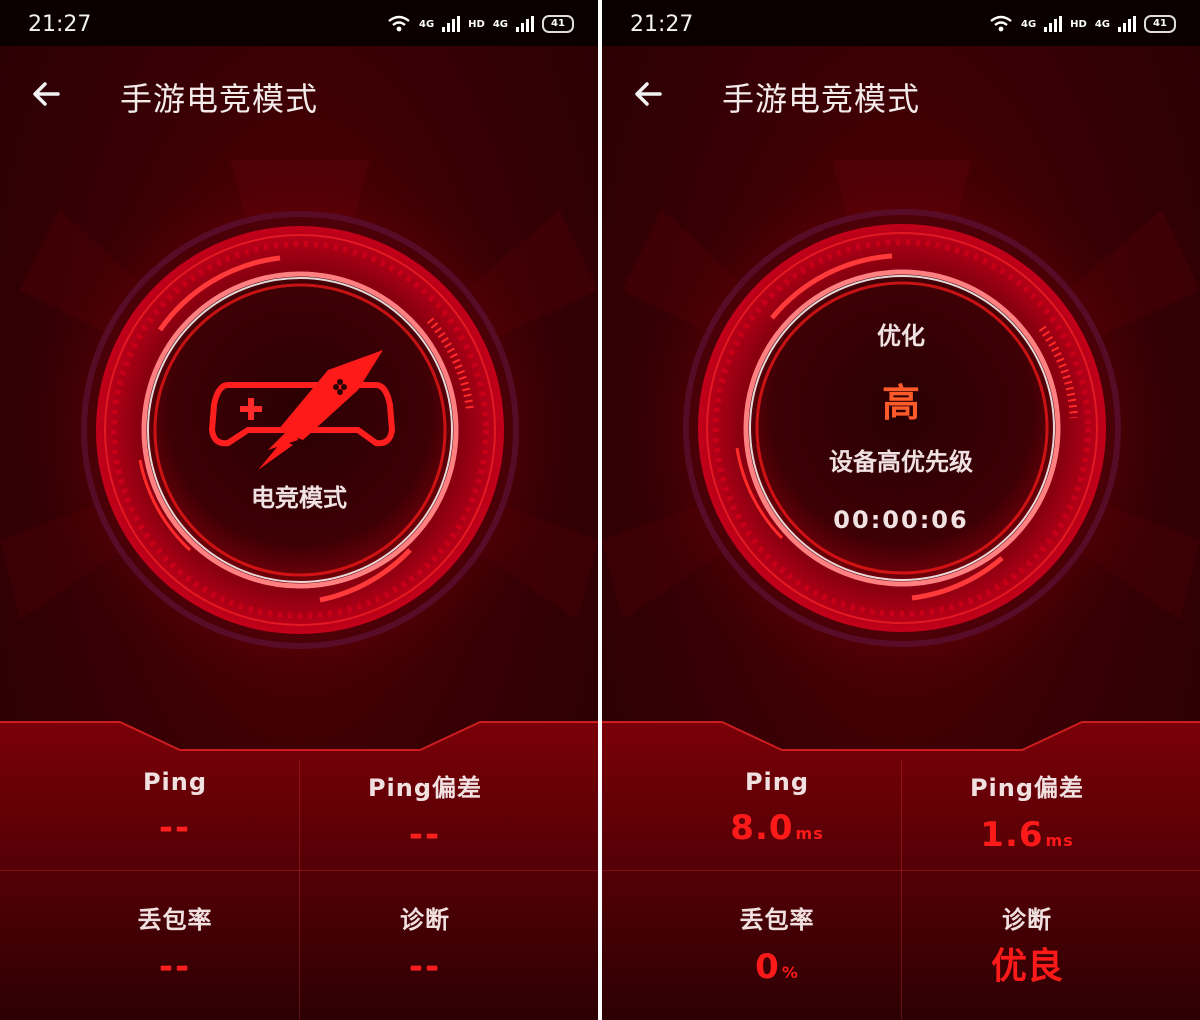 The height and width of the screenshot is (1020, 1200). I want to click on priority-value: 高, so click(900, 403).